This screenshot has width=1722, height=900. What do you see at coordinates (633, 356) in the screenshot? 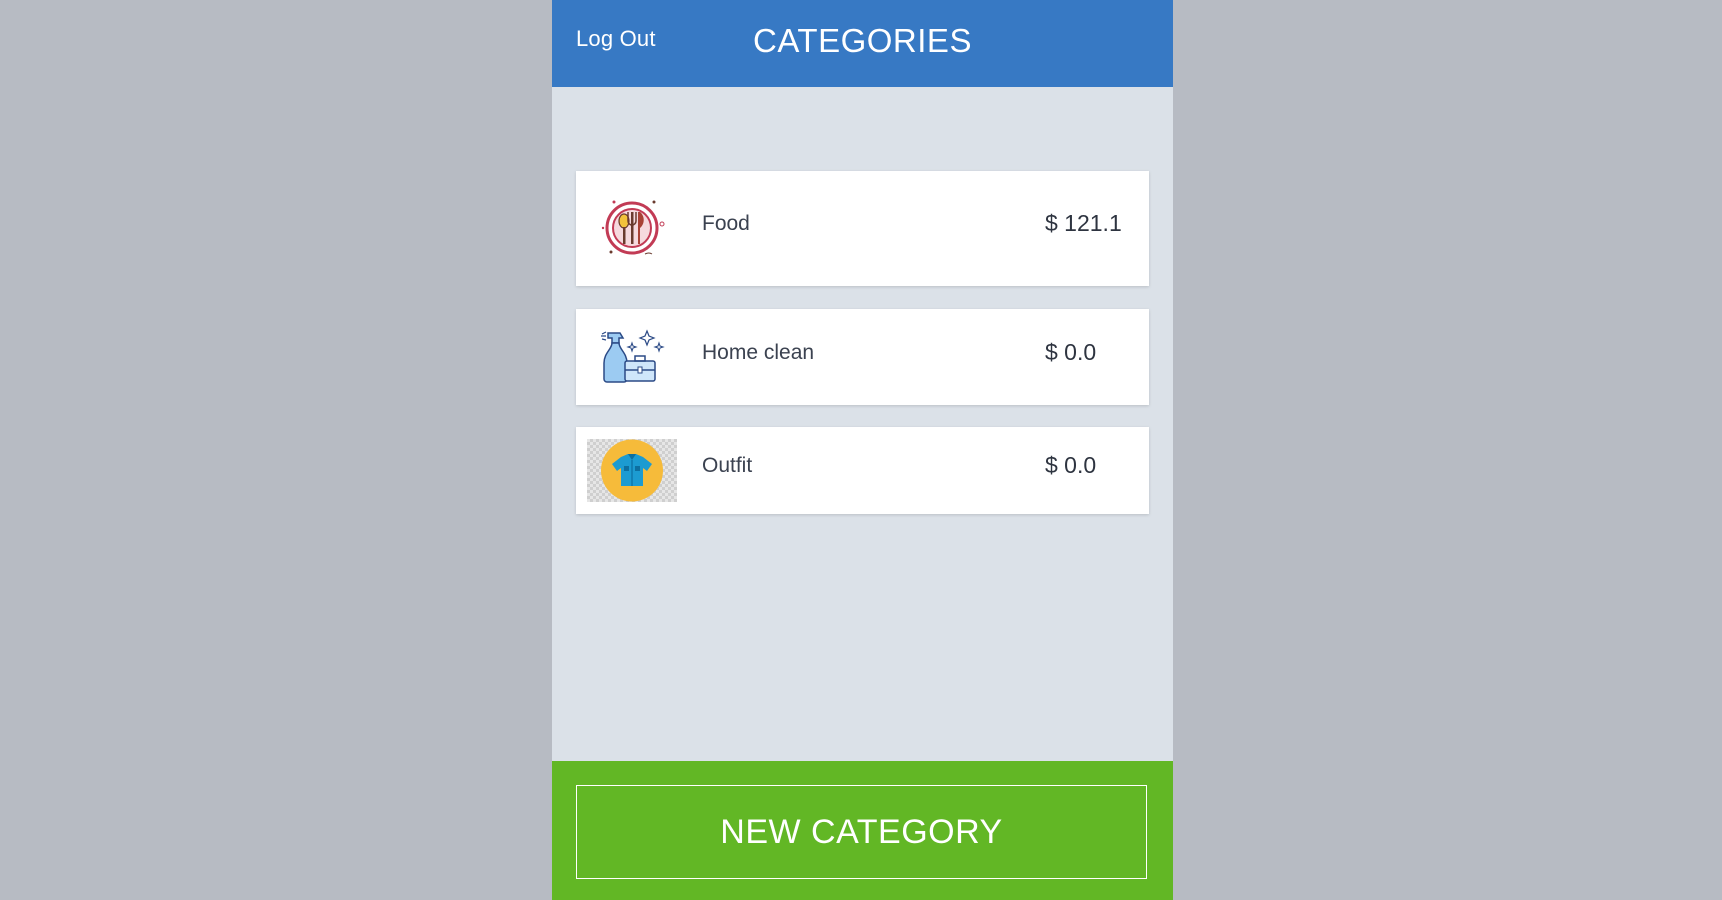
I see `cleaning-spray-icon` at bounding box center [633, 356].